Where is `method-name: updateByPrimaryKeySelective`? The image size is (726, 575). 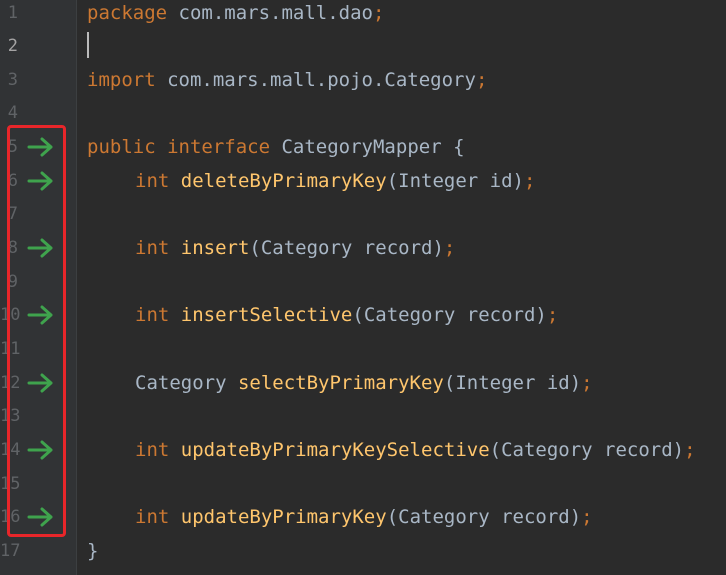 method-name: updateByPrimaryKeySelective is located at coordinates (335, 450).